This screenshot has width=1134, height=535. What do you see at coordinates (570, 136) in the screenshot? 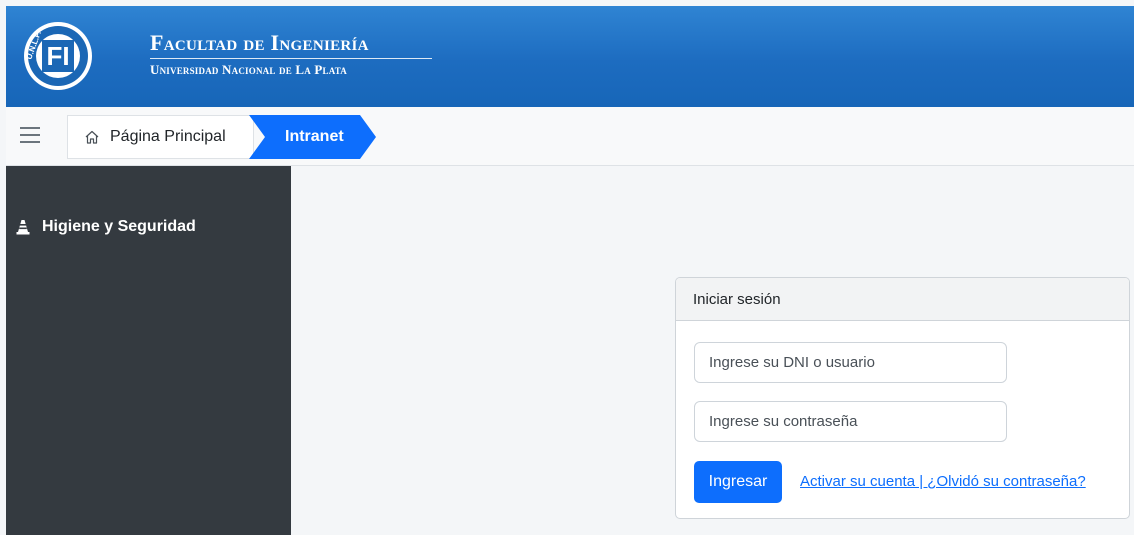
I see `breadcrumb: Página Principal Intranet` at bounding box center [570, 136].